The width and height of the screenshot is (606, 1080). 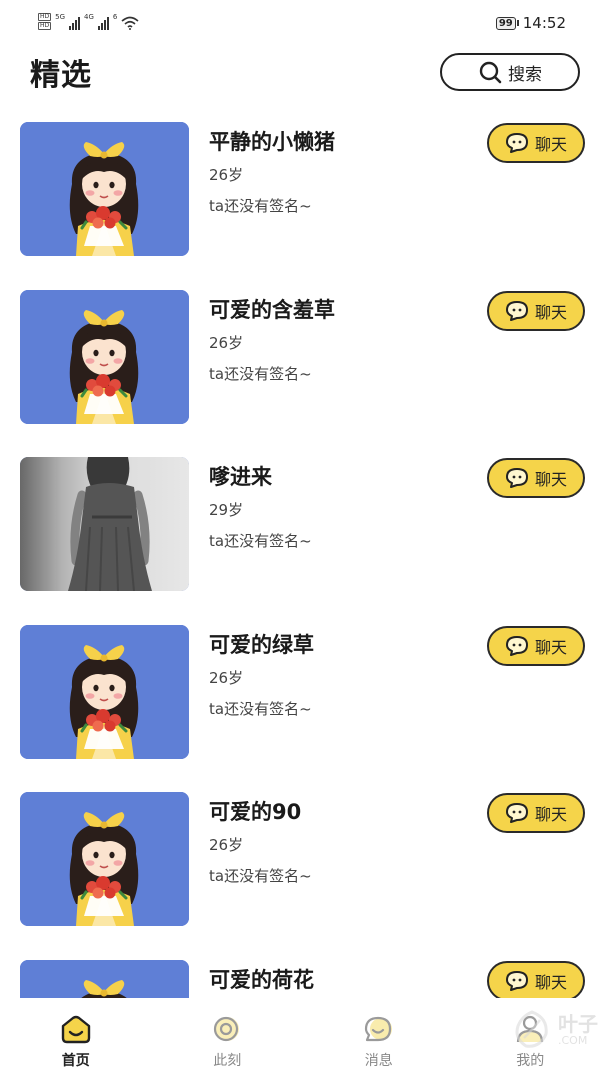 I want to click on network-5g-label: 5G, so click(x=60, y=17).